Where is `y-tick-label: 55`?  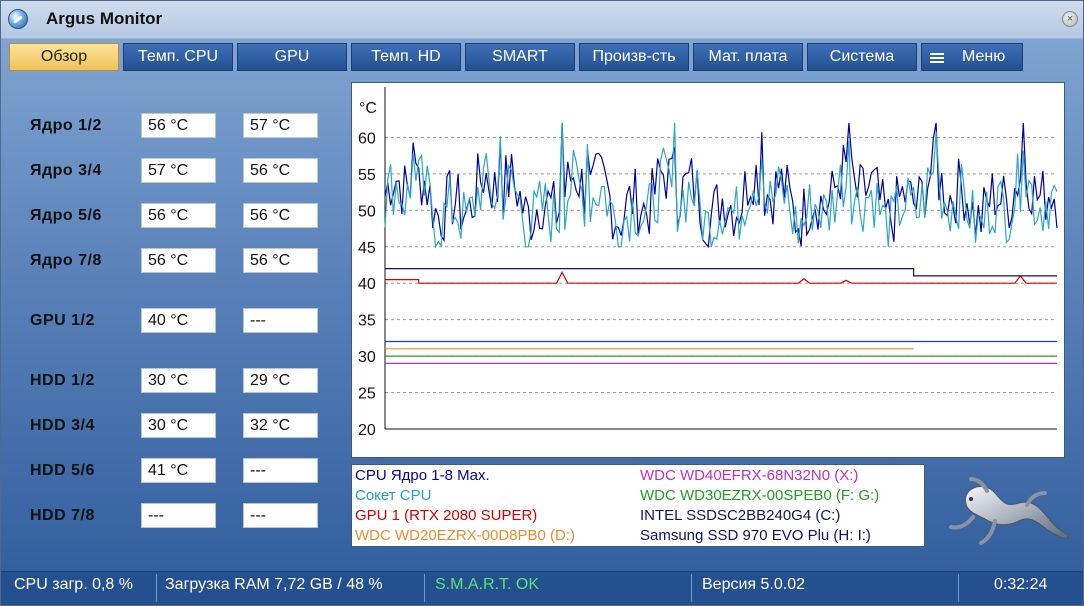 y-tick-label: 55 is located at coordinates (367, 175).